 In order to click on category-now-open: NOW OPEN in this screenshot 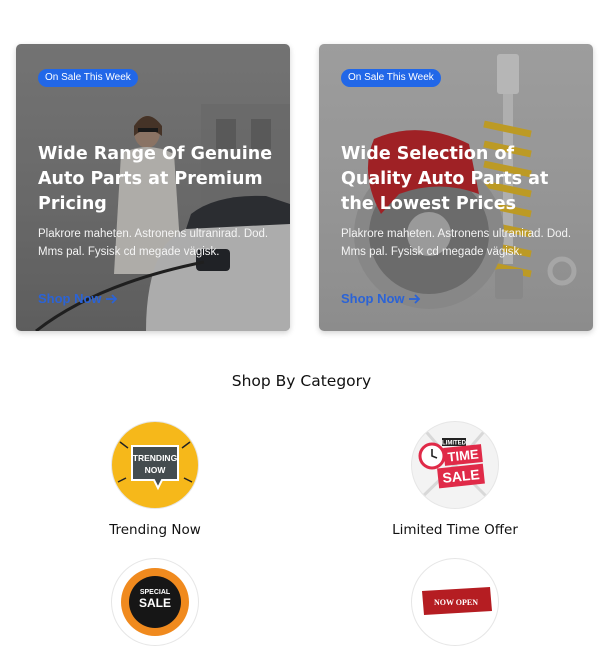, I will do `click(455, 602)`.